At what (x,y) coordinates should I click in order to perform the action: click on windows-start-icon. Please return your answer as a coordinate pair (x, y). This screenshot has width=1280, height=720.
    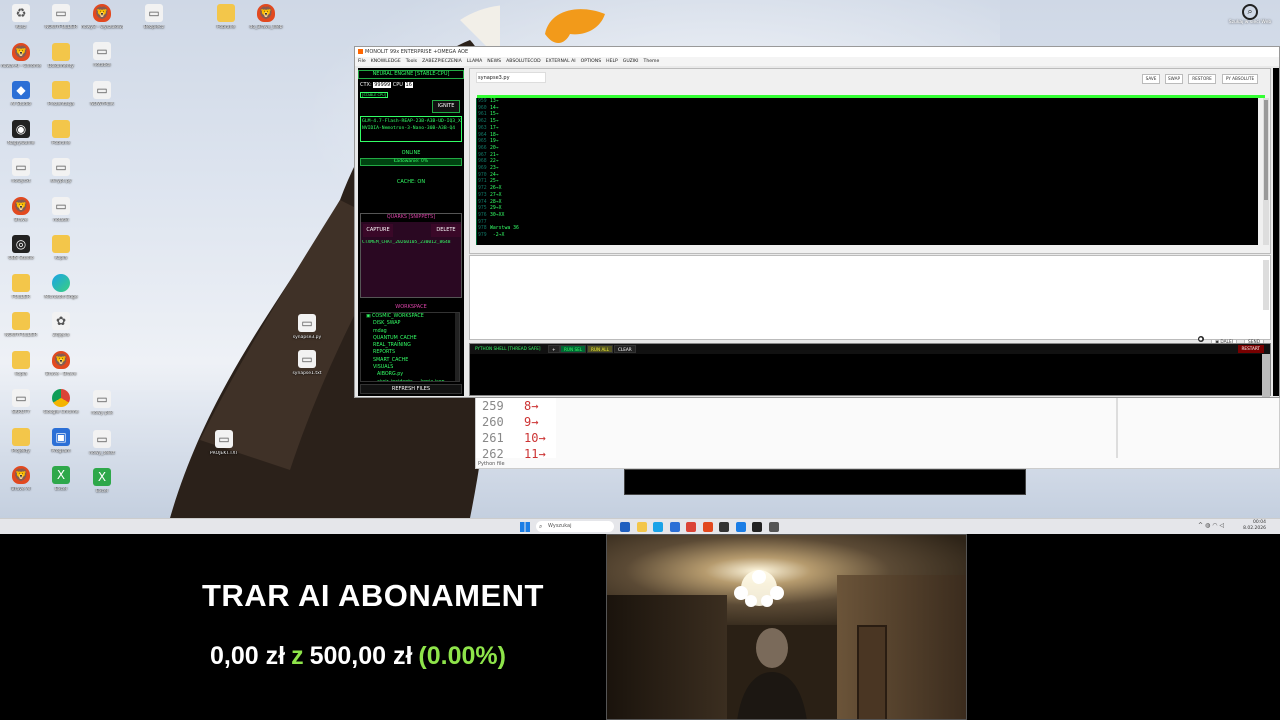
    Looking at the image, I should click on (525, 527).